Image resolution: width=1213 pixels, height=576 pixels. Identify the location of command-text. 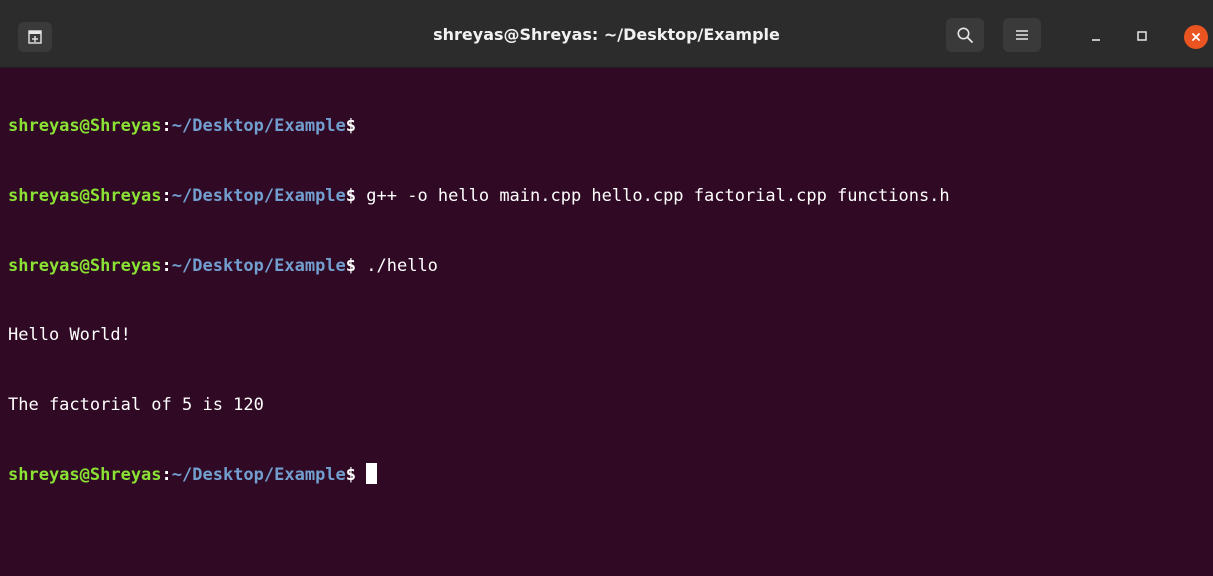
(361, 475).